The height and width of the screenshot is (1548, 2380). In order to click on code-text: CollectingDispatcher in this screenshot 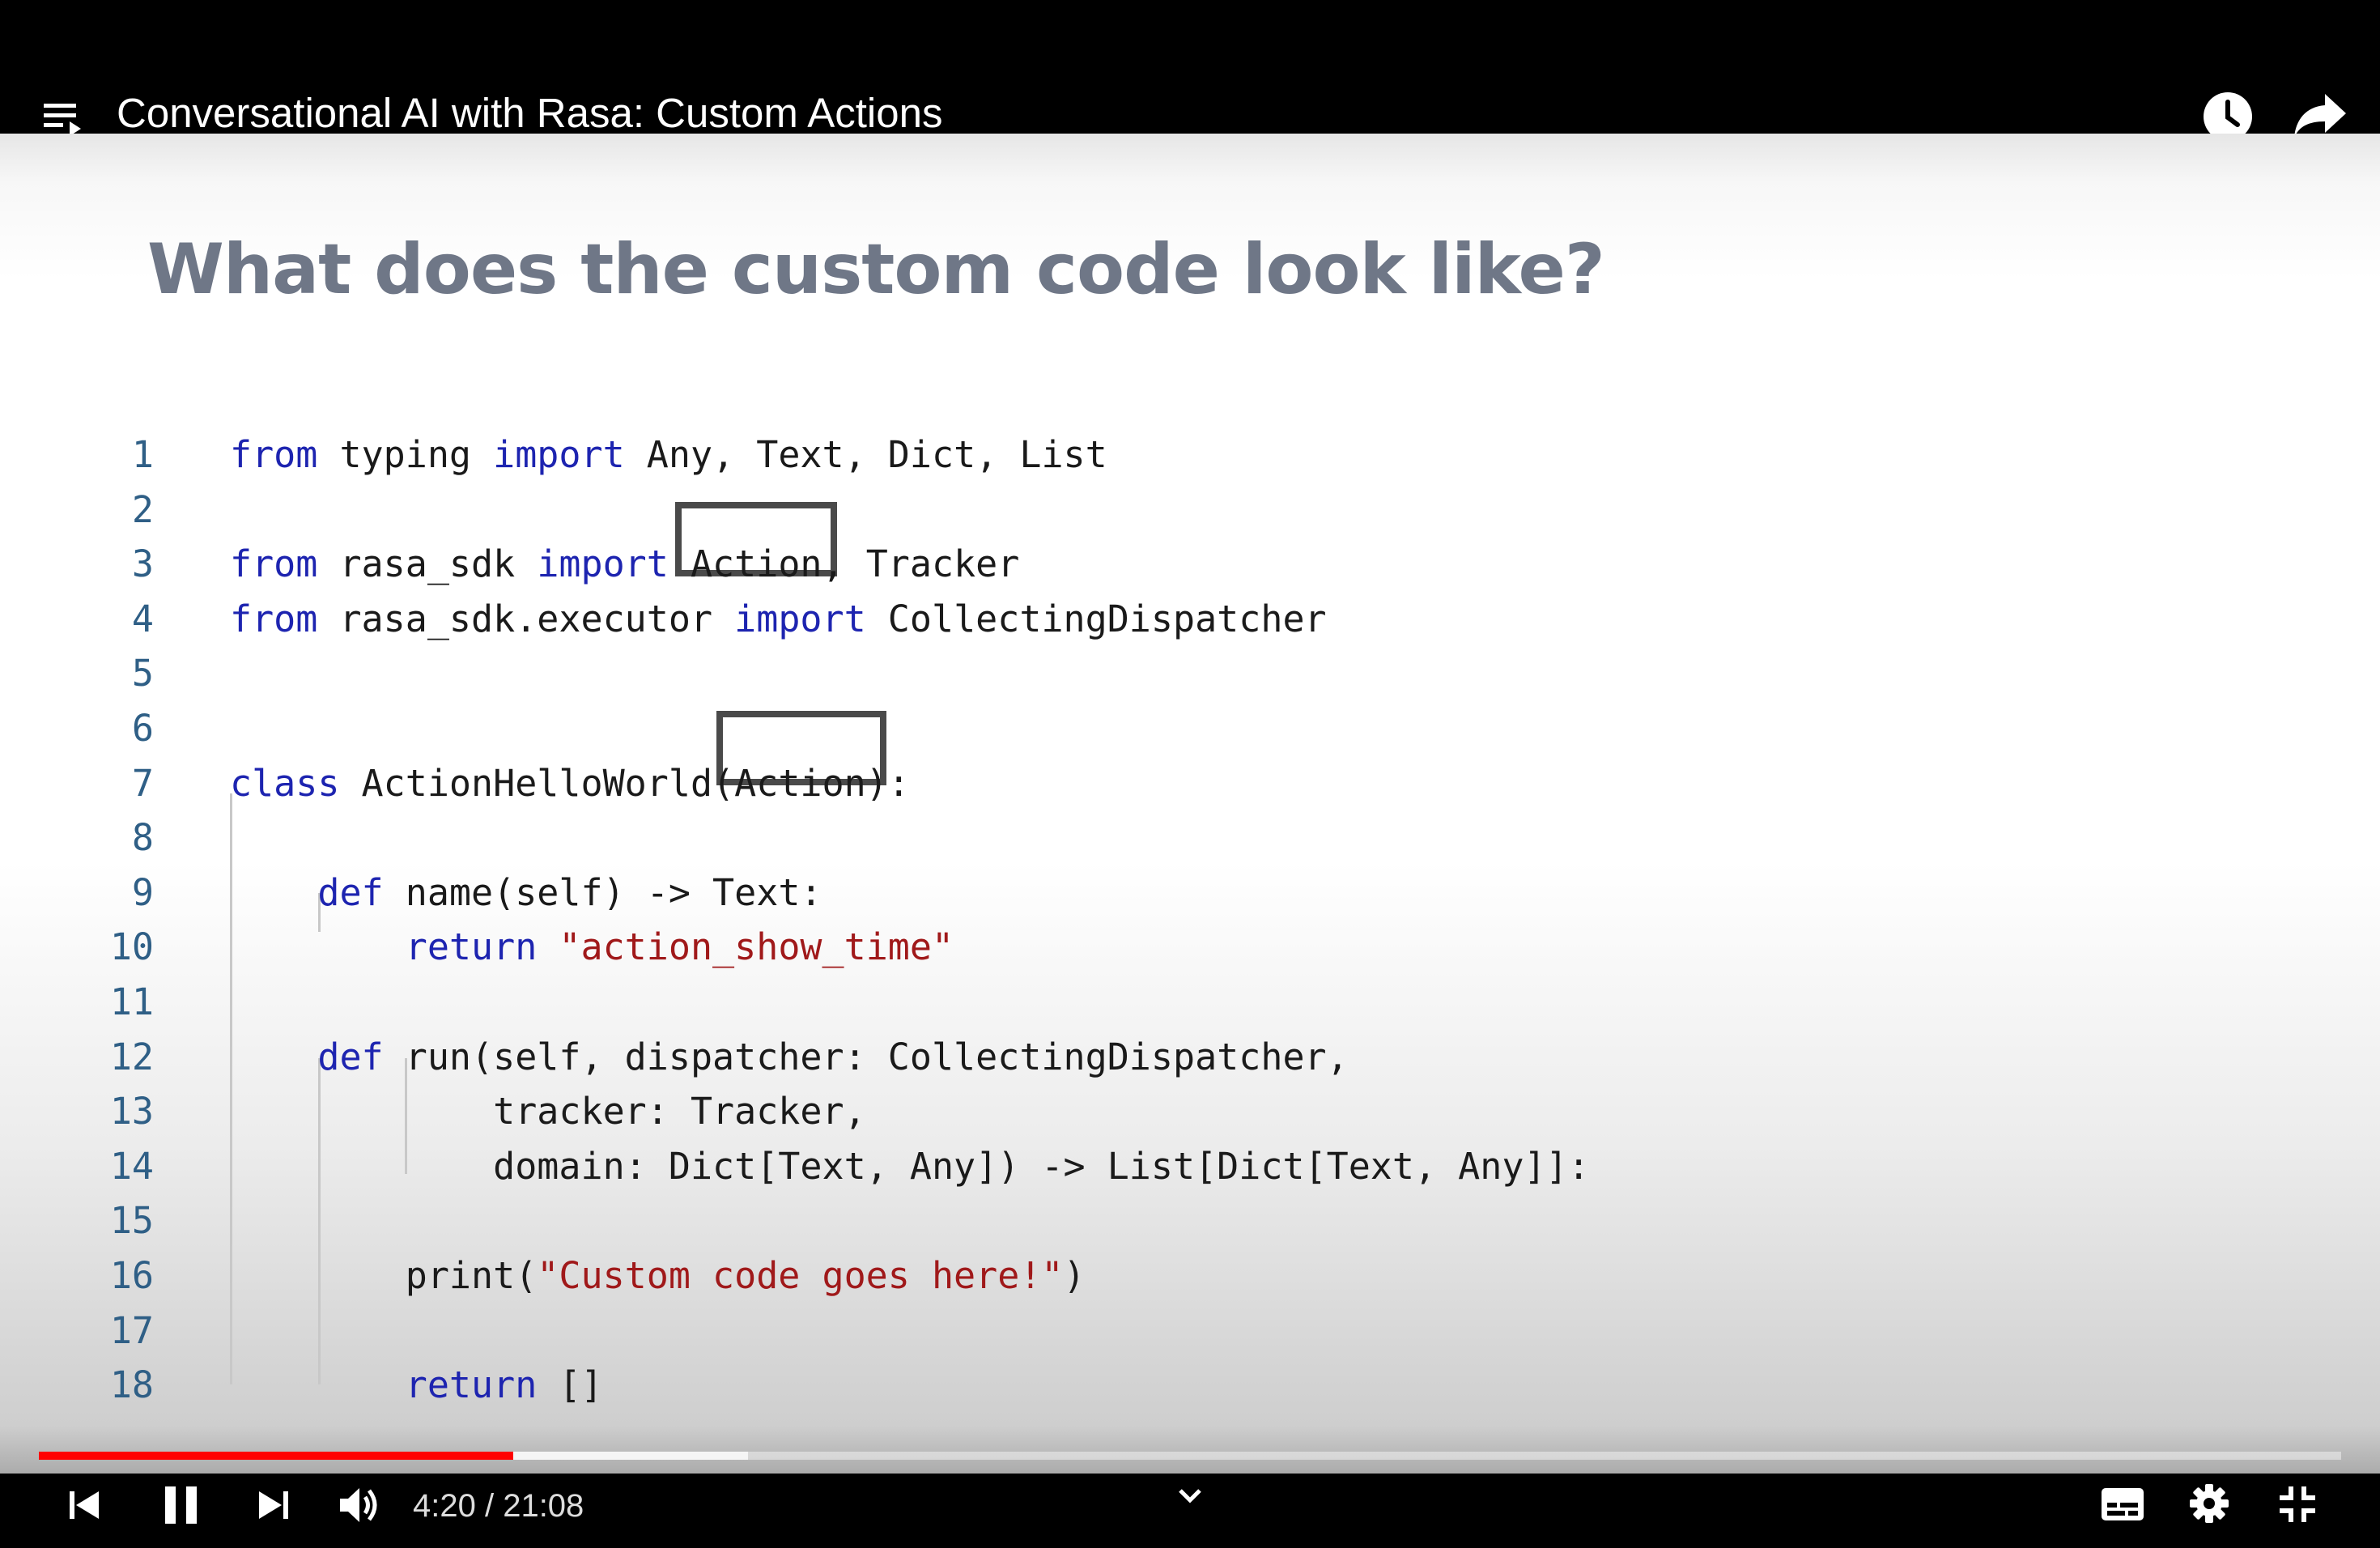, I will do `click(1096, 619)`.